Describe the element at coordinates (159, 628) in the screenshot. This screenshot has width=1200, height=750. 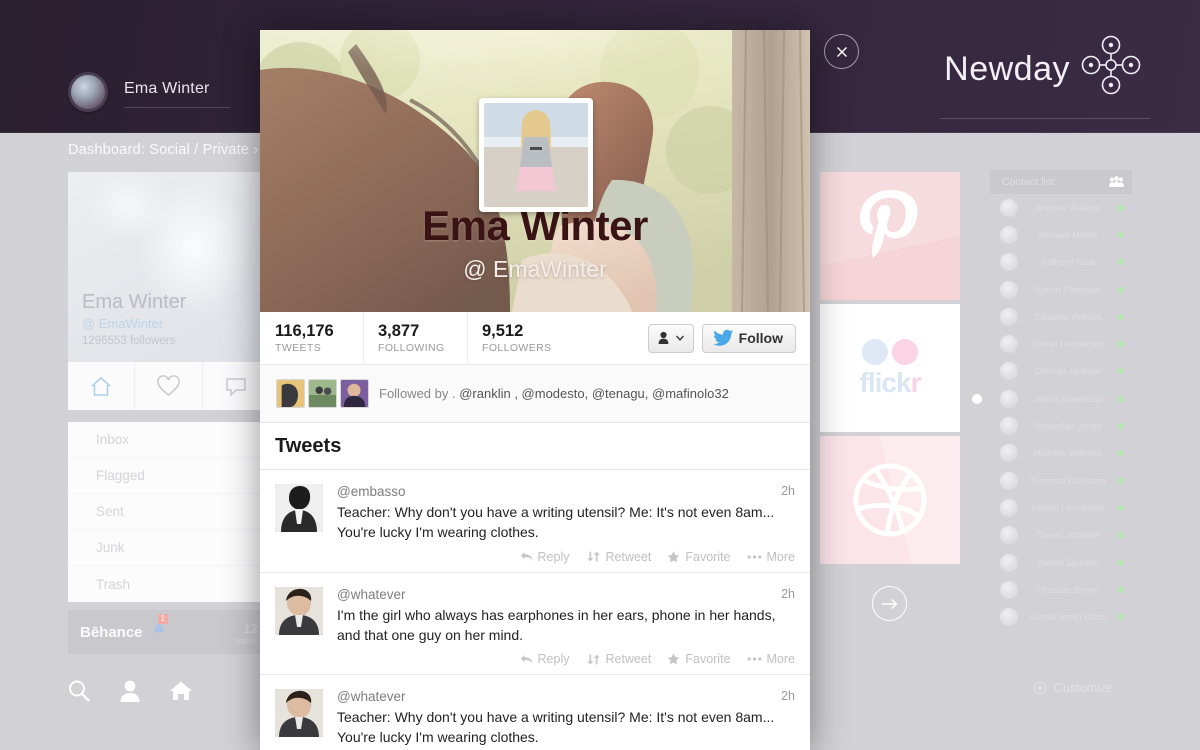
I see `behance-notification: 1` at that location.